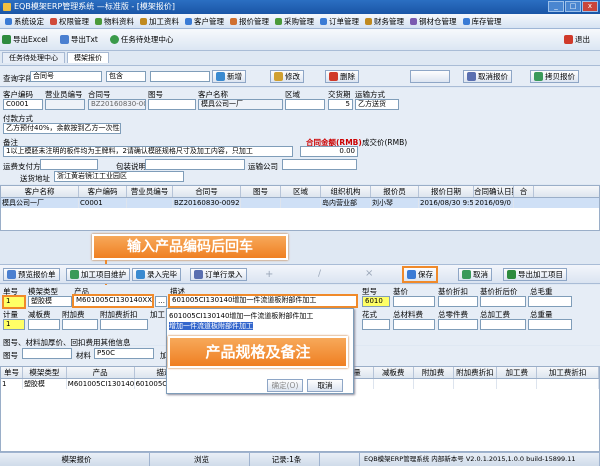 This screenshot has width=600, height=466. What do you see at coordinates (50, 301) in the screenshot?
I see `mold-type-field: 塑胶模` at bounding box center [50, 301].